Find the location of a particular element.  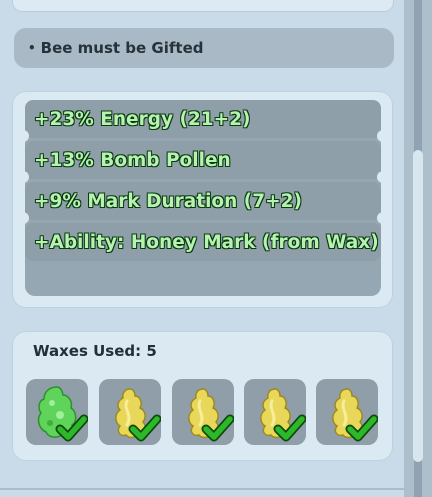

stat-row-energy: +23% Energy (21+2) is located at coordinates (203, 121).